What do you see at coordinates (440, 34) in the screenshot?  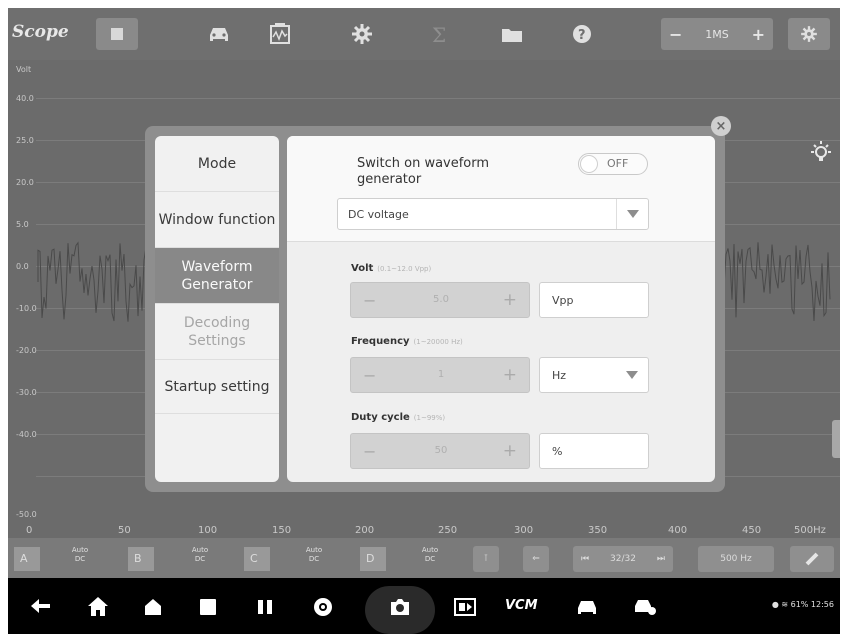 I see `math-sigma-icon: Σ` at bounding box center [440, 34].